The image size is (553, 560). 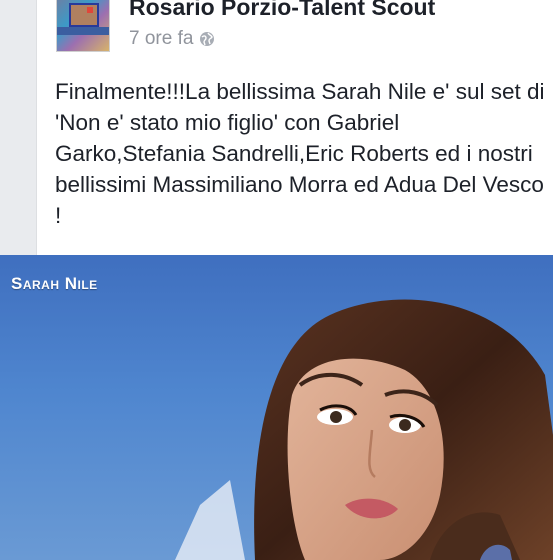 What do you see at coordinates (84, 15) in the screenshot?
I see `avatar-frame-shape` at bounding box center [84, 15].